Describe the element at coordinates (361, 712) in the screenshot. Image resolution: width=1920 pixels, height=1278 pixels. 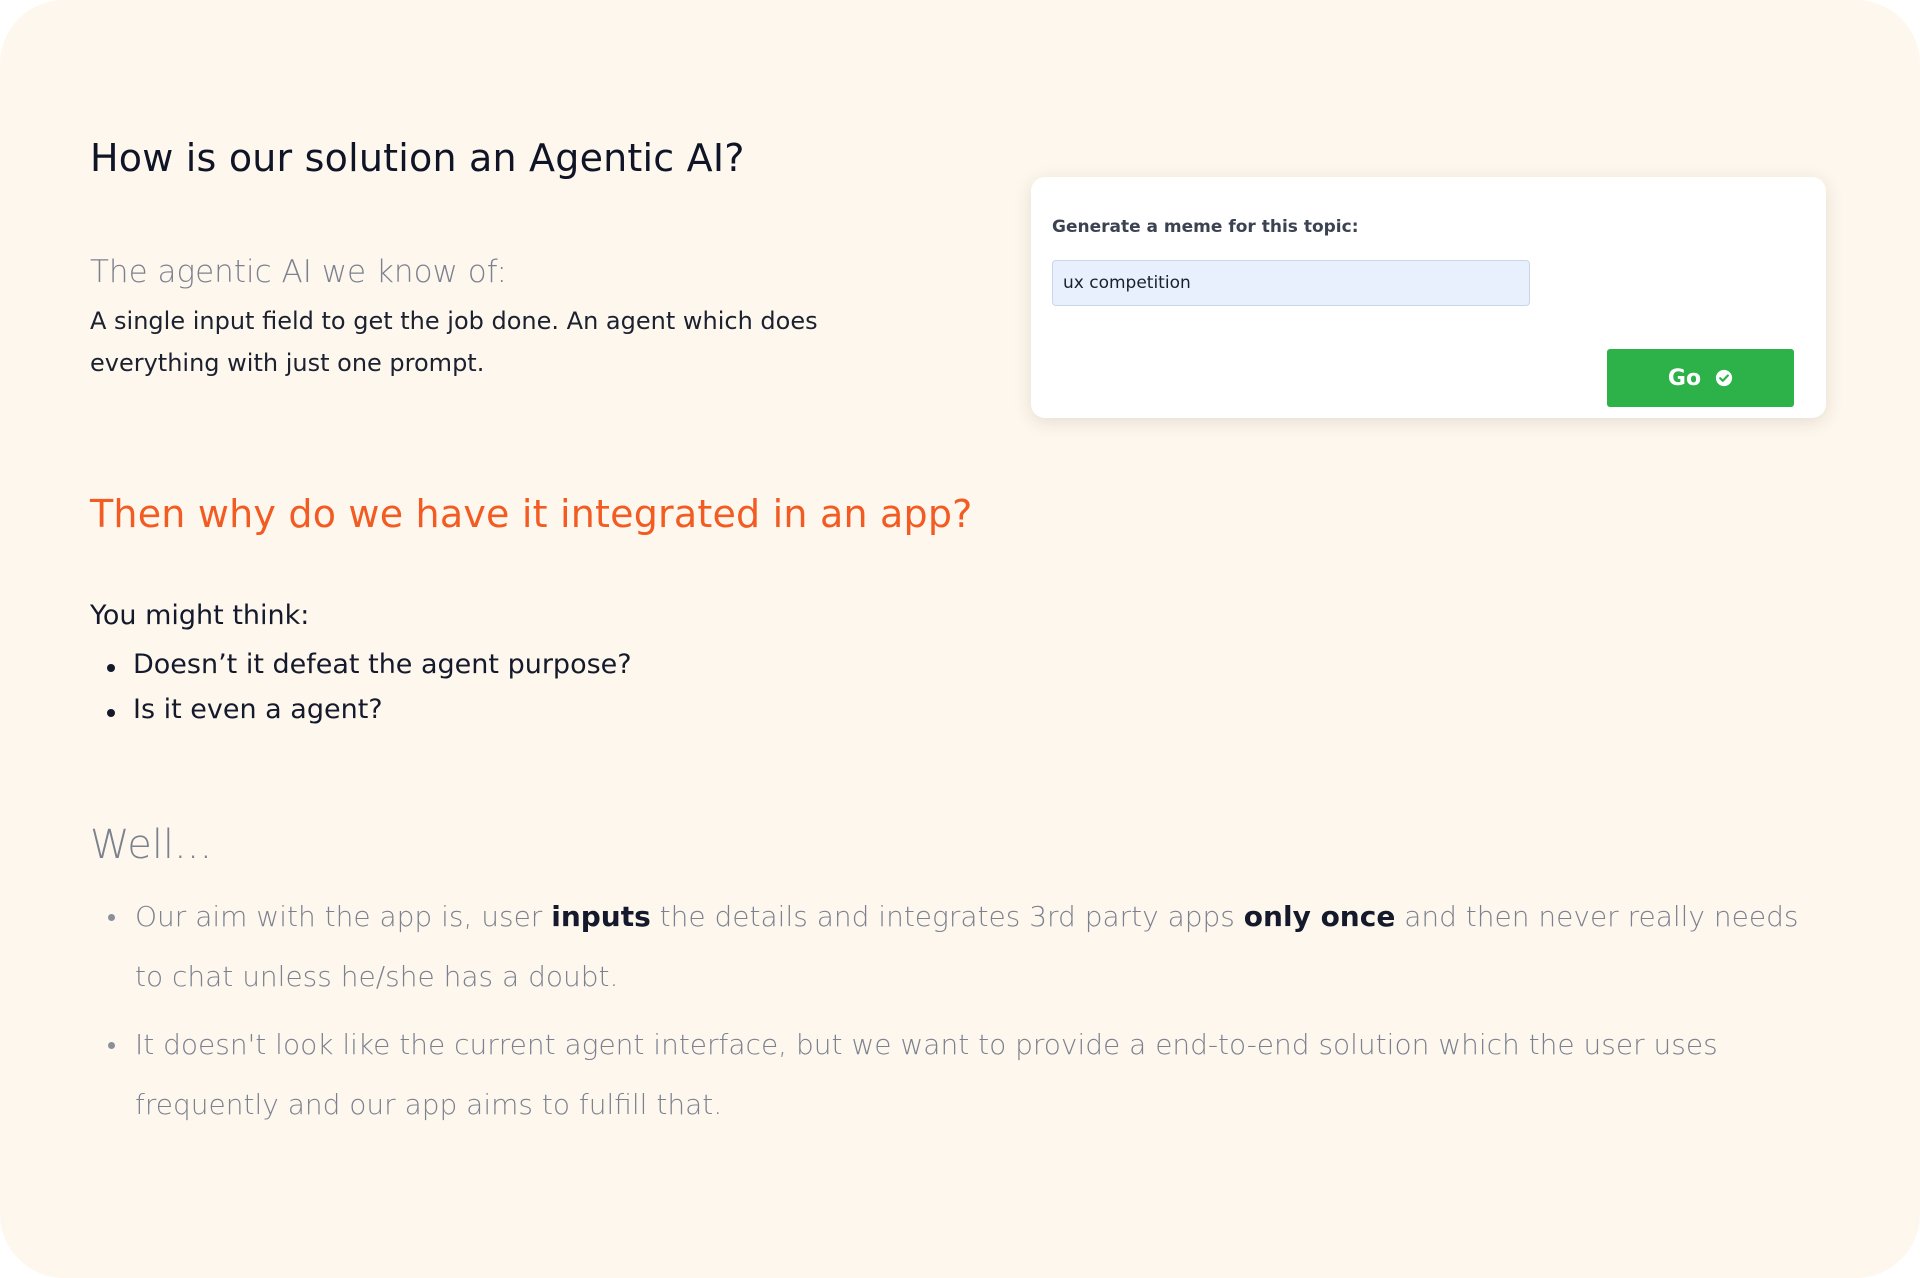
I see `list-item: Is it even a agent?` at that location.